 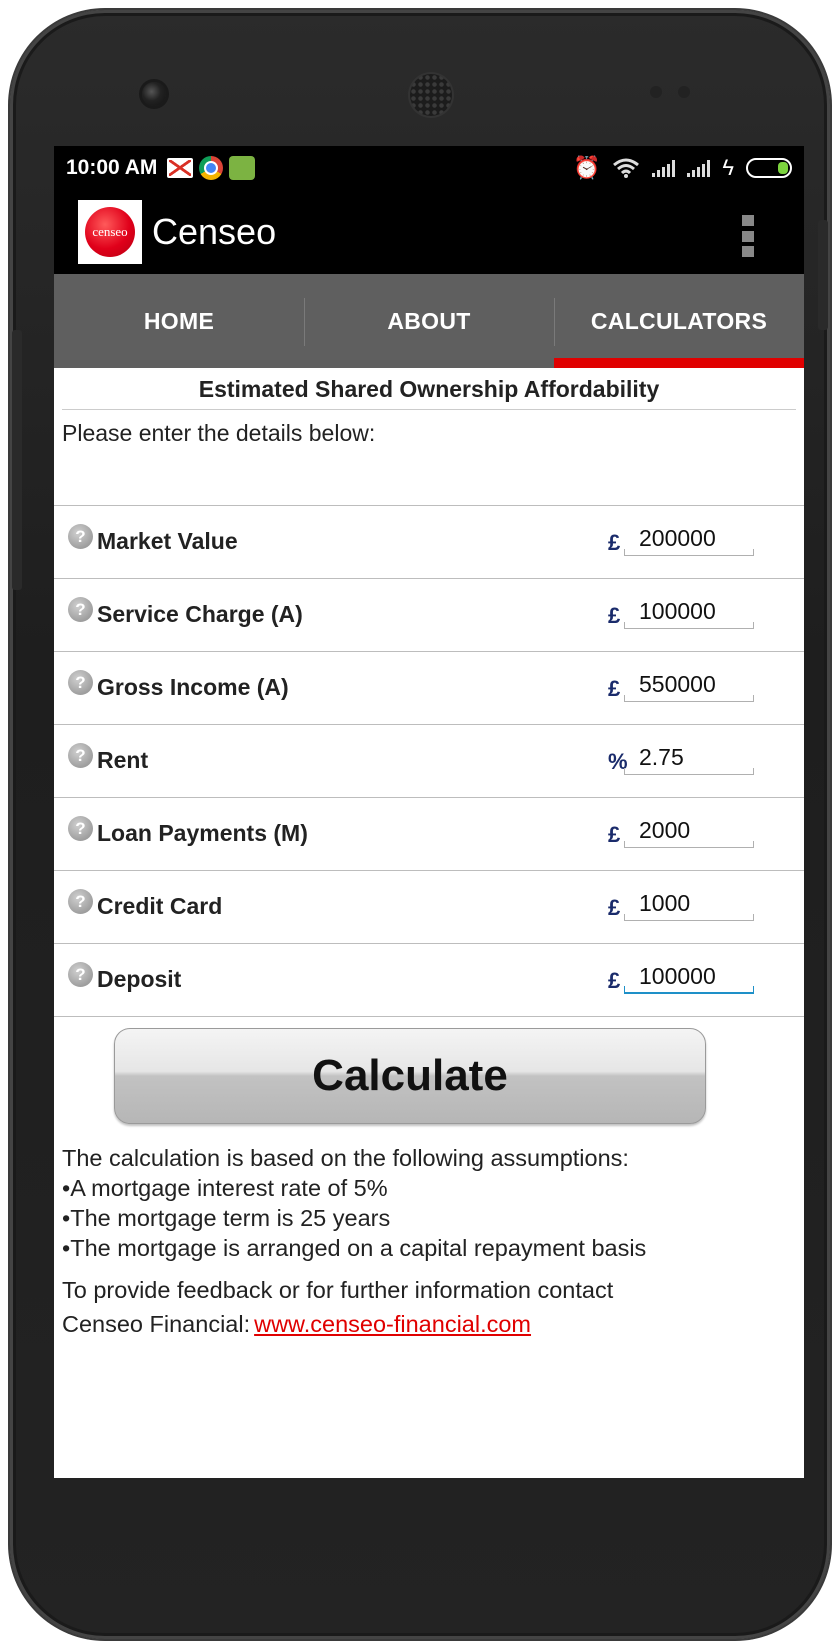 What do you see at coordinates (193, 687) in the screenshot?
I see `field-label: Gross Income (A)` at bounding box center [193, 687].